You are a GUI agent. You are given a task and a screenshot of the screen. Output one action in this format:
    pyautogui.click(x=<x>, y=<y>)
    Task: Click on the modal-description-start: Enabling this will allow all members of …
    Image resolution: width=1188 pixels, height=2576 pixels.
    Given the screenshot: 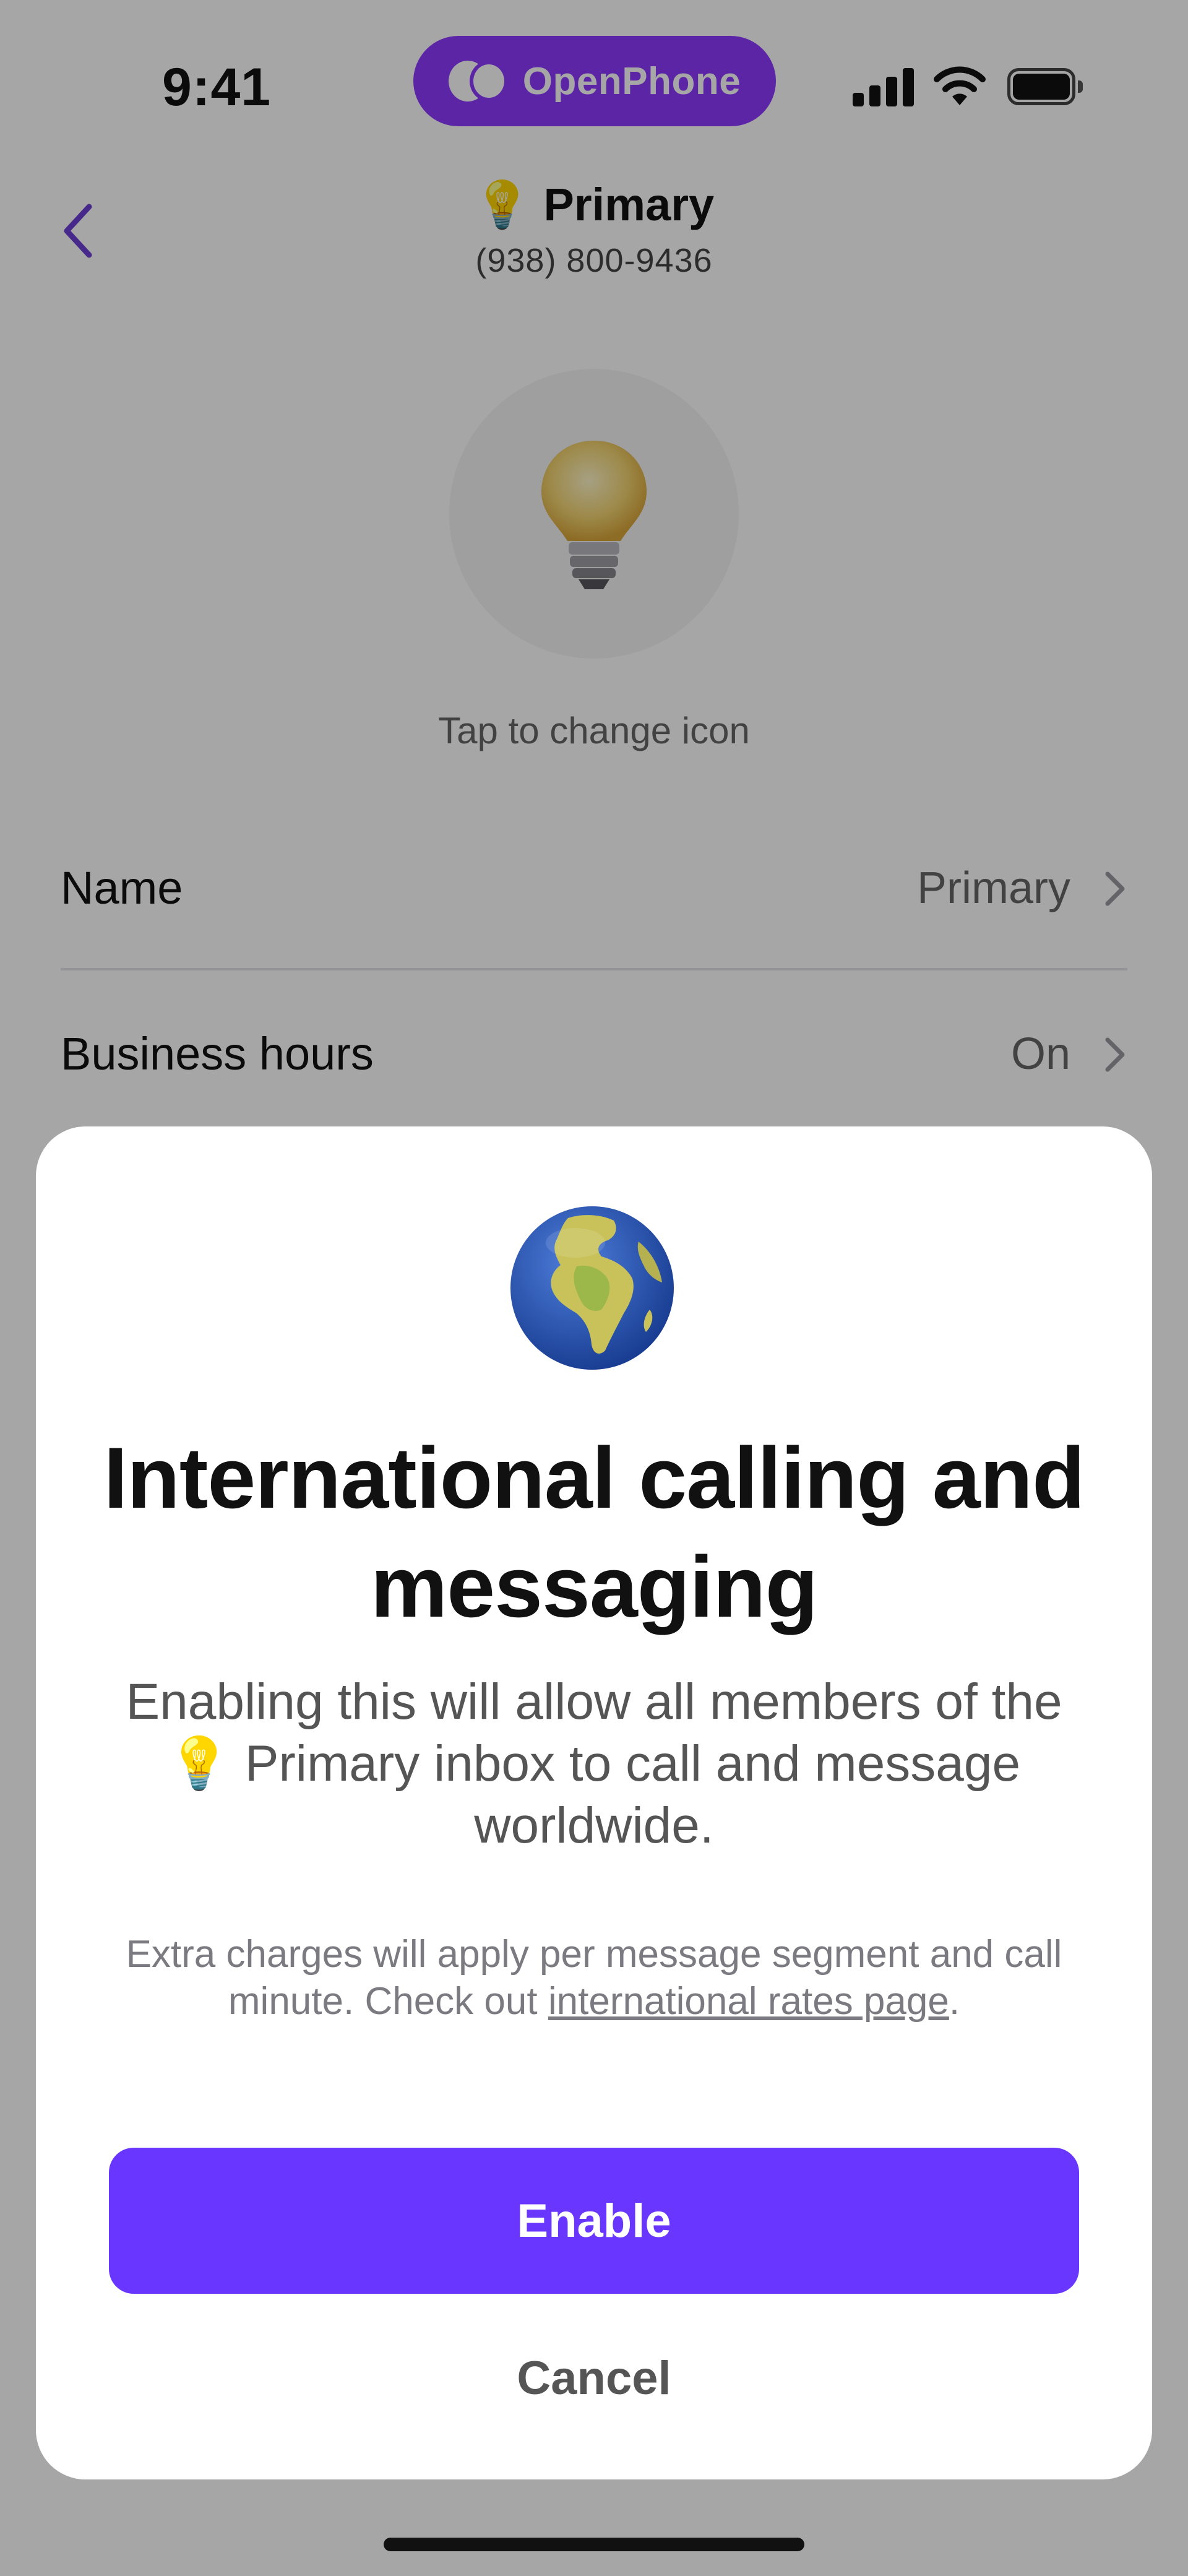 What is the action you would take?
    pyautogui.click(x=594, y=1702)
    